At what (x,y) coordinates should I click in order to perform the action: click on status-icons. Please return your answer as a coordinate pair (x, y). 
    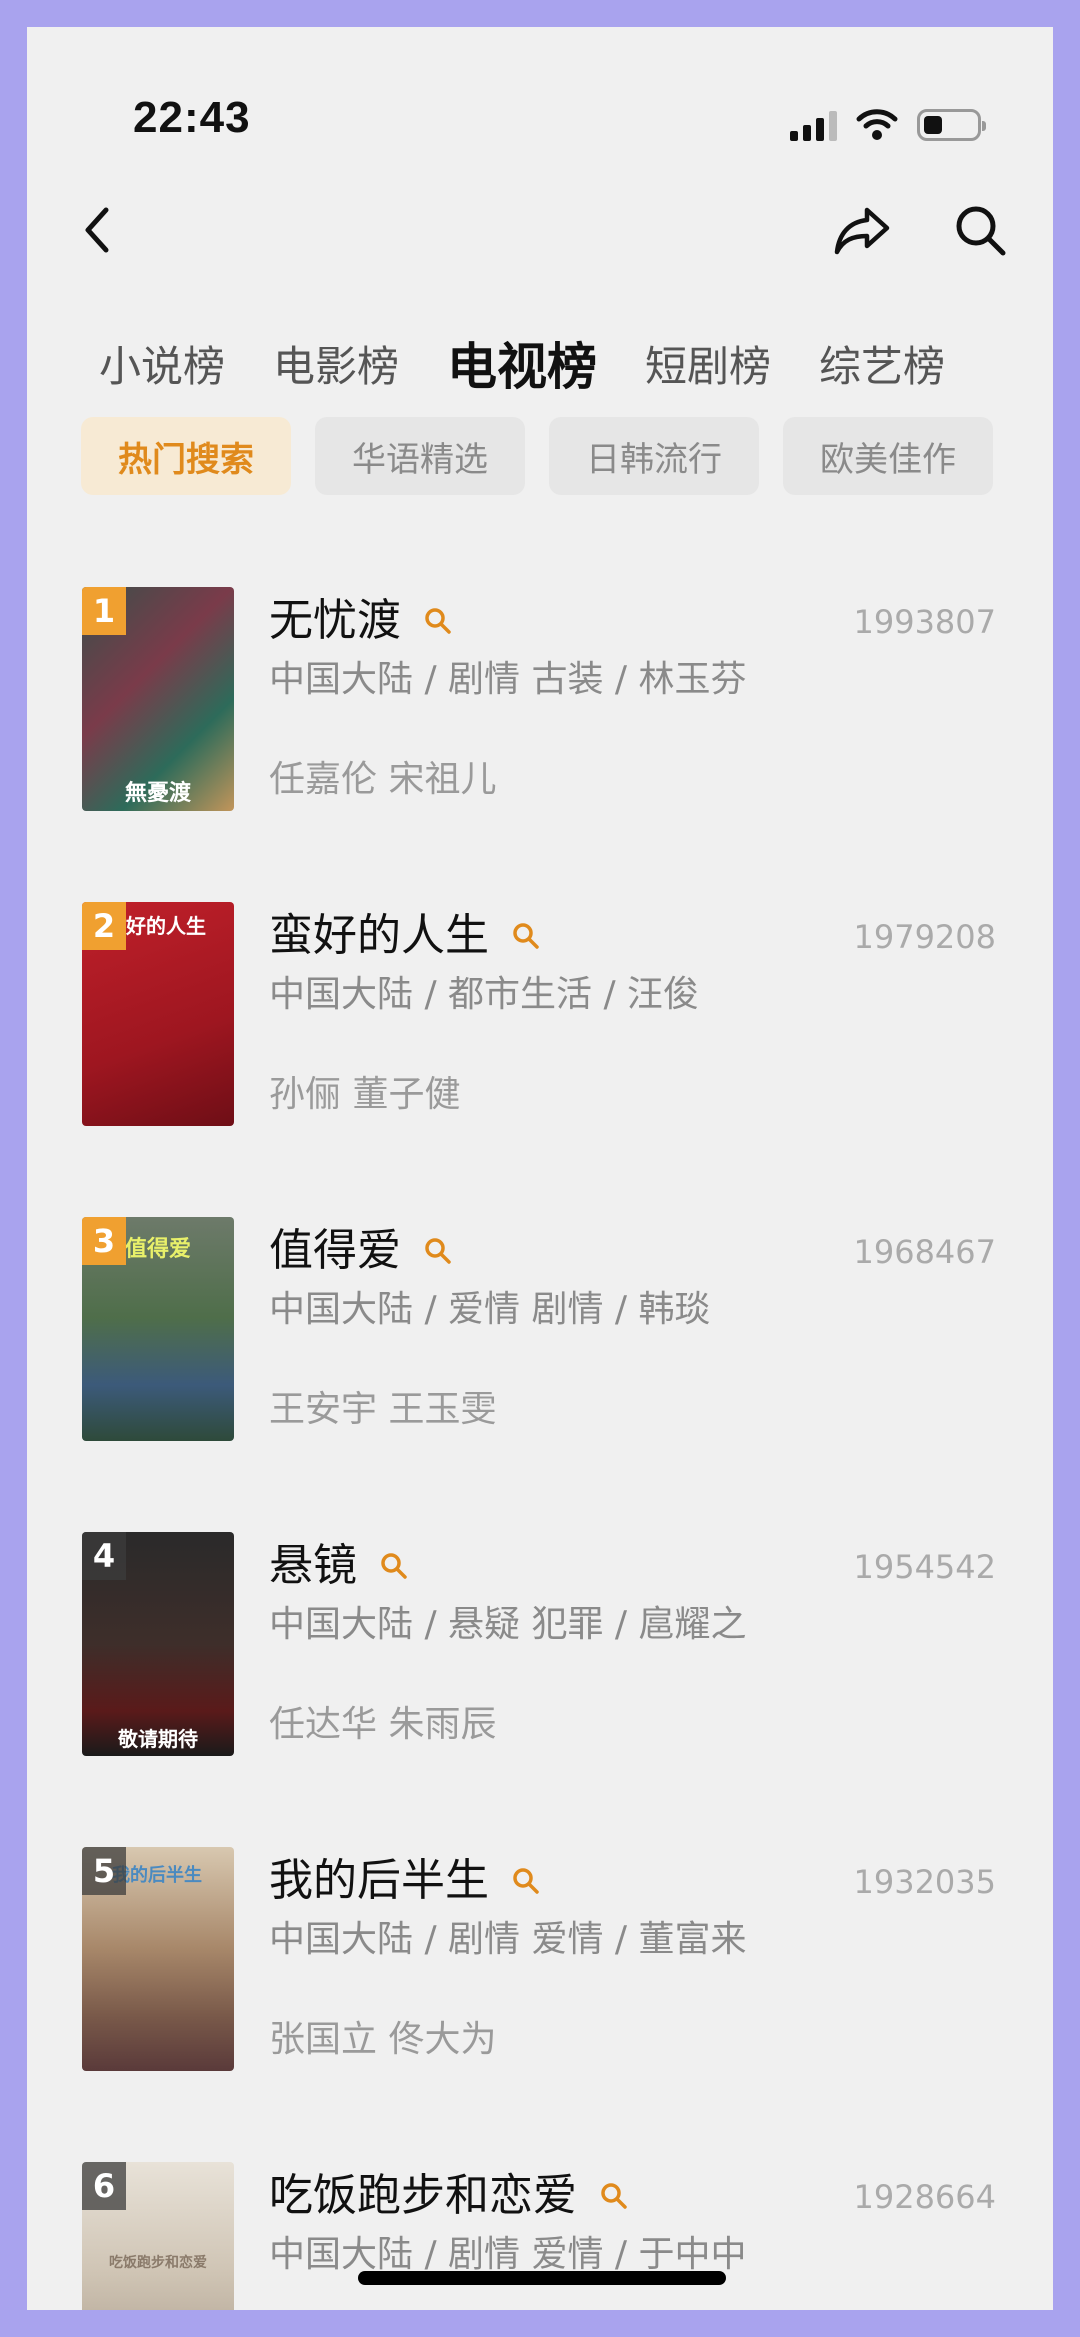
    Looking at the image, I should click on (888, 121).